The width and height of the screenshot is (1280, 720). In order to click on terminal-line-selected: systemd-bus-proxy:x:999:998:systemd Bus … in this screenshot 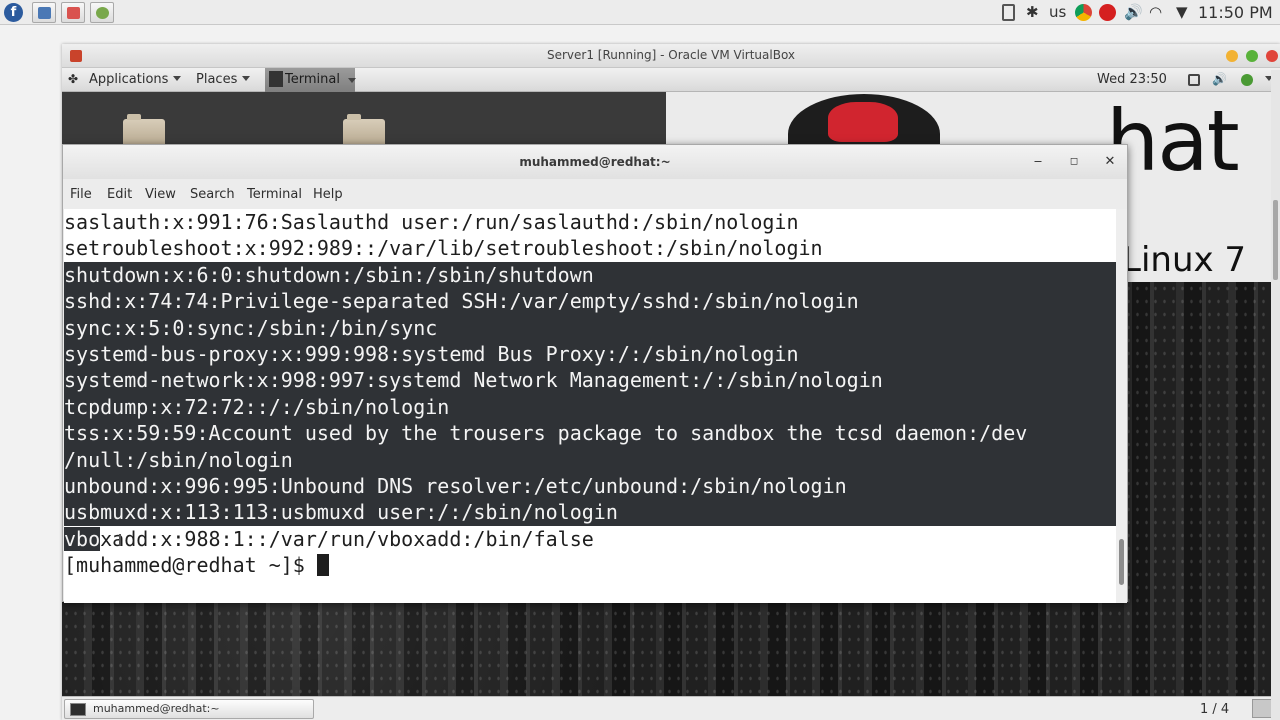, I will do `click(590, 354)`.